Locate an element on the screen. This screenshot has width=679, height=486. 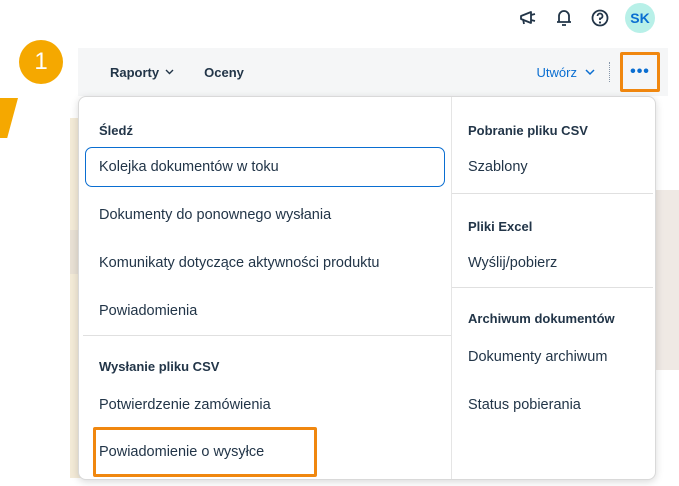
menu-item-documents-resend: Dokumenty do ponownego wysłania is located at coordinates (215, 215).